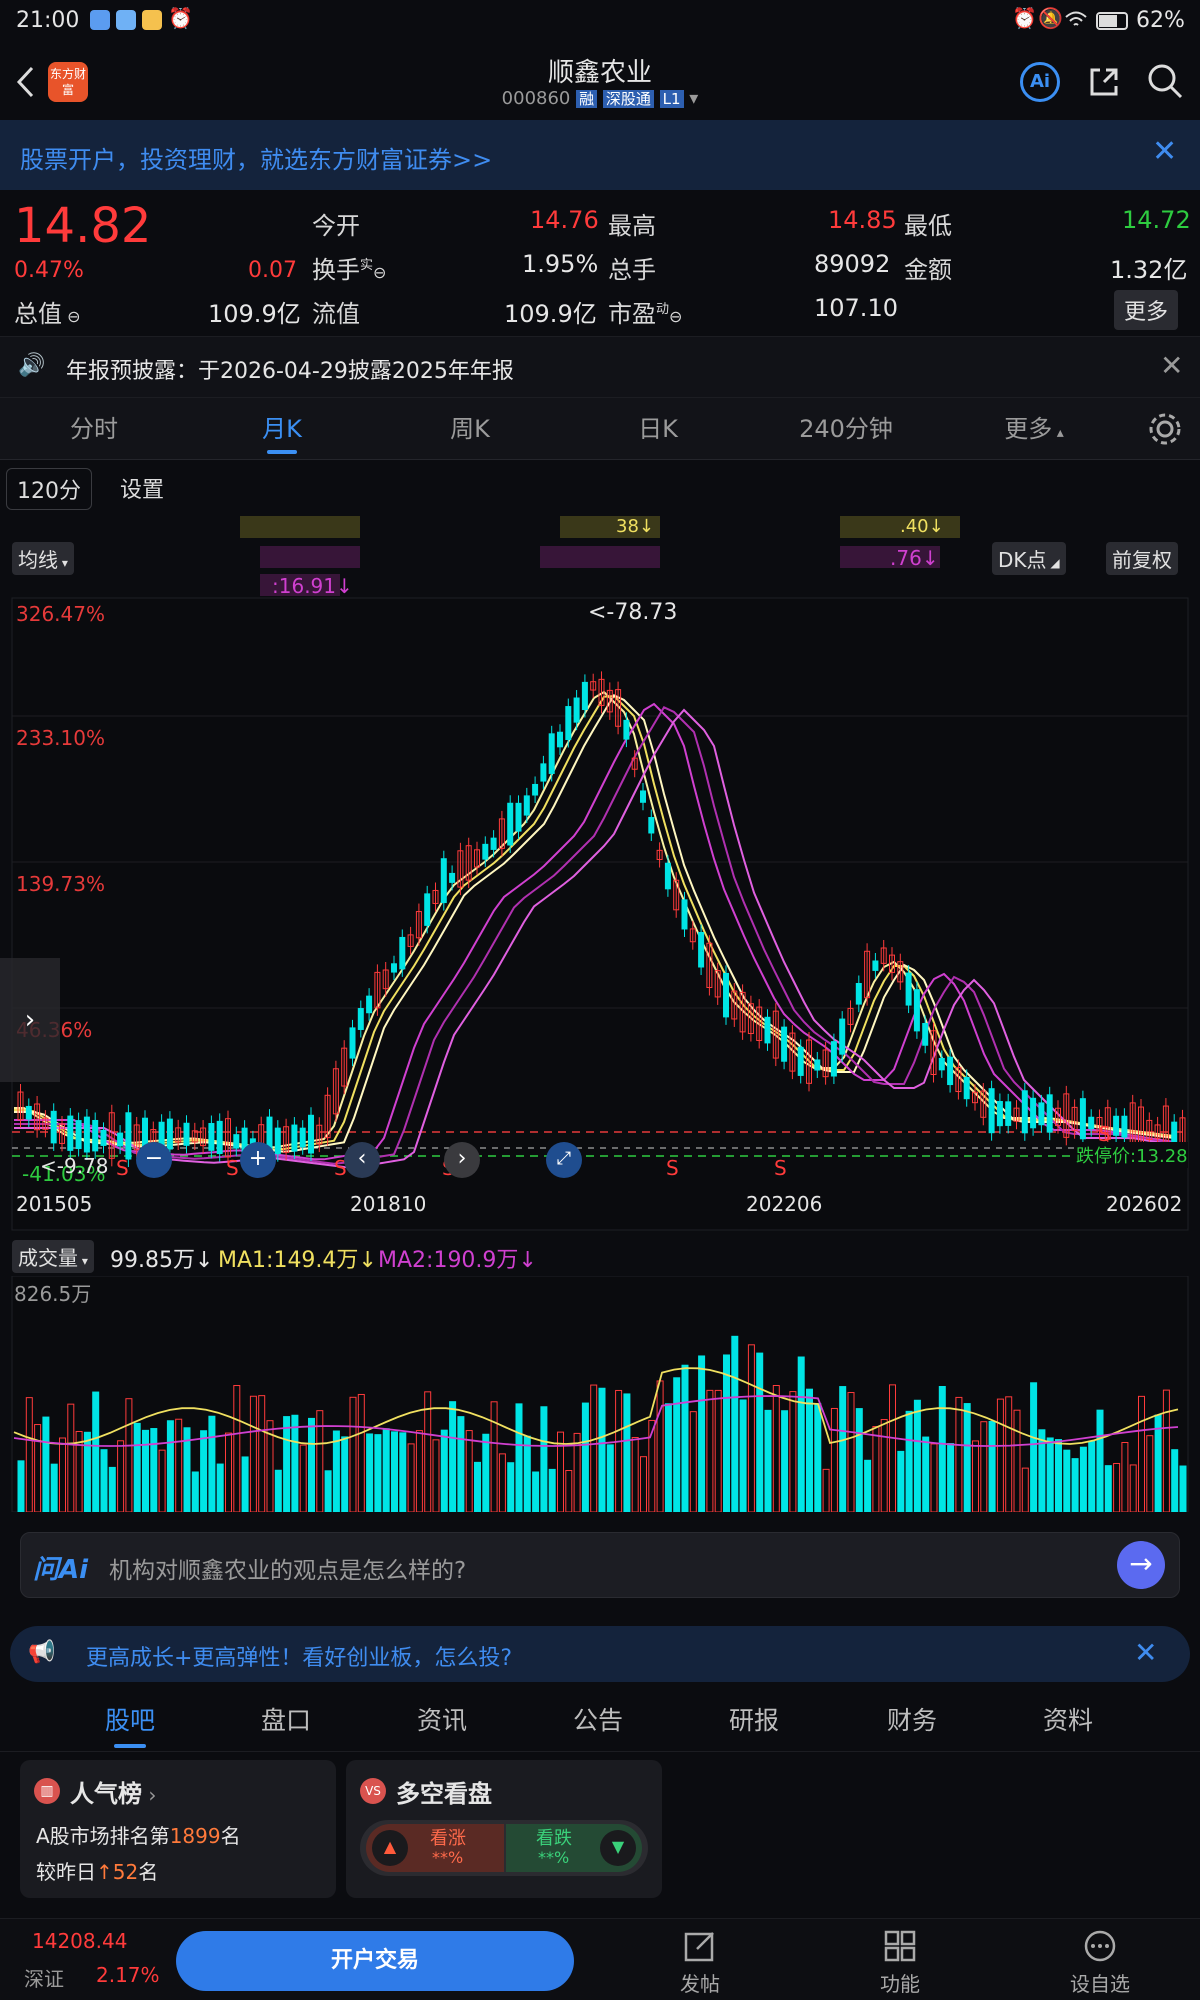  What do you see at coordinates (49, 489) in the screenshot?
I see `period-selector: 120分` at bounding box center [49, 489].